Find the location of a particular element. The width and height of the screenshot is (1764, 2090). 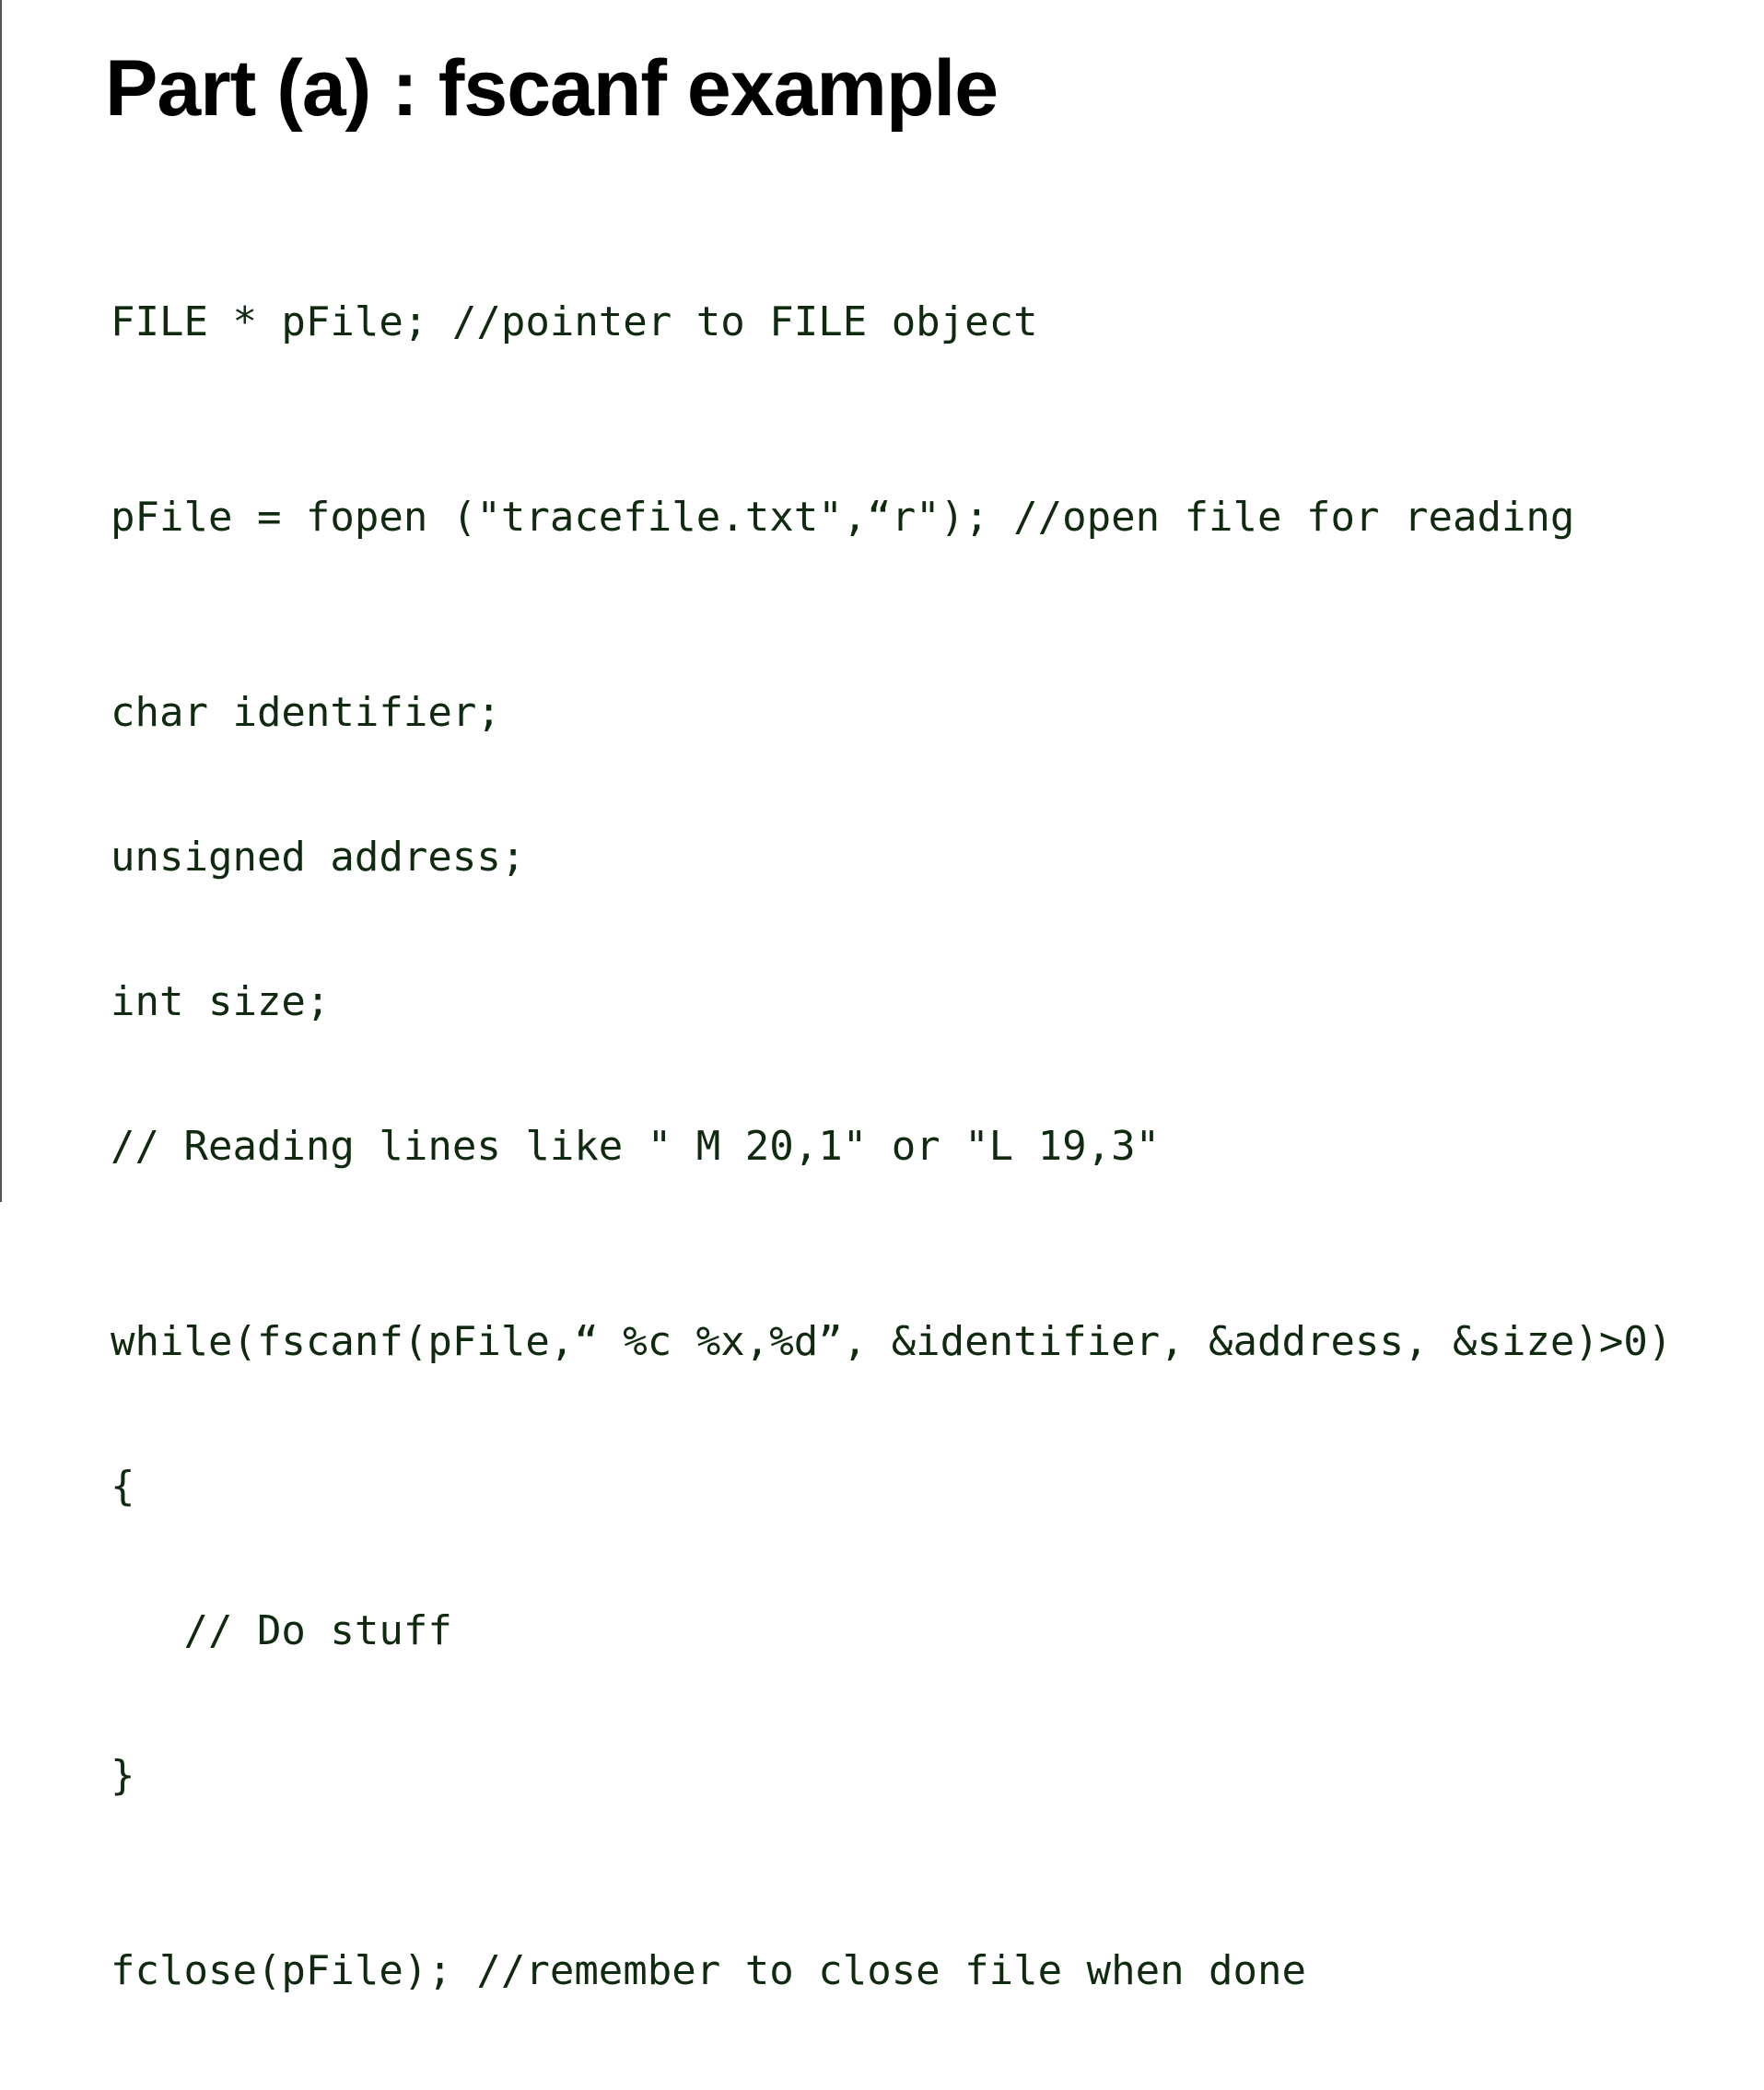

code-line-do-stuff: // Do stuff is located at coordinates (281, 1630).